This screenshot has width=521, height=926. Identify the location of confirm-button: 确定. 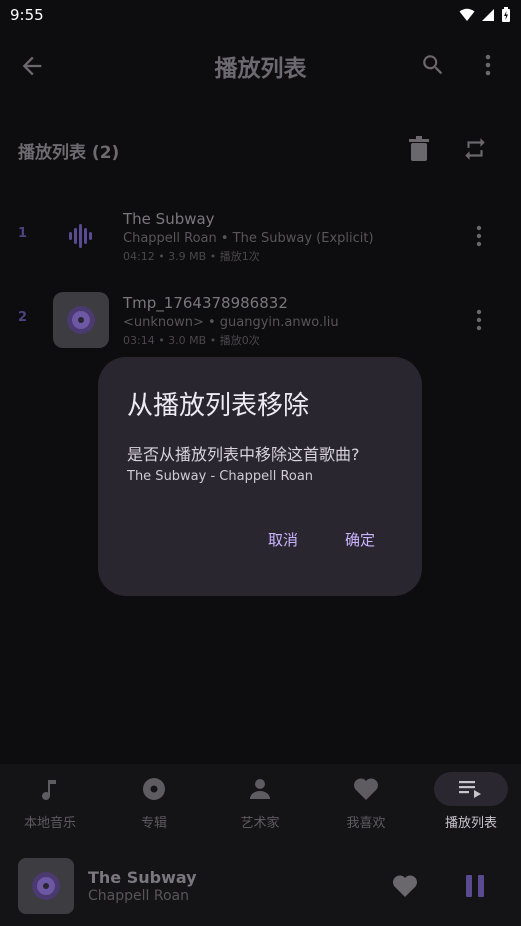
(360, 539).